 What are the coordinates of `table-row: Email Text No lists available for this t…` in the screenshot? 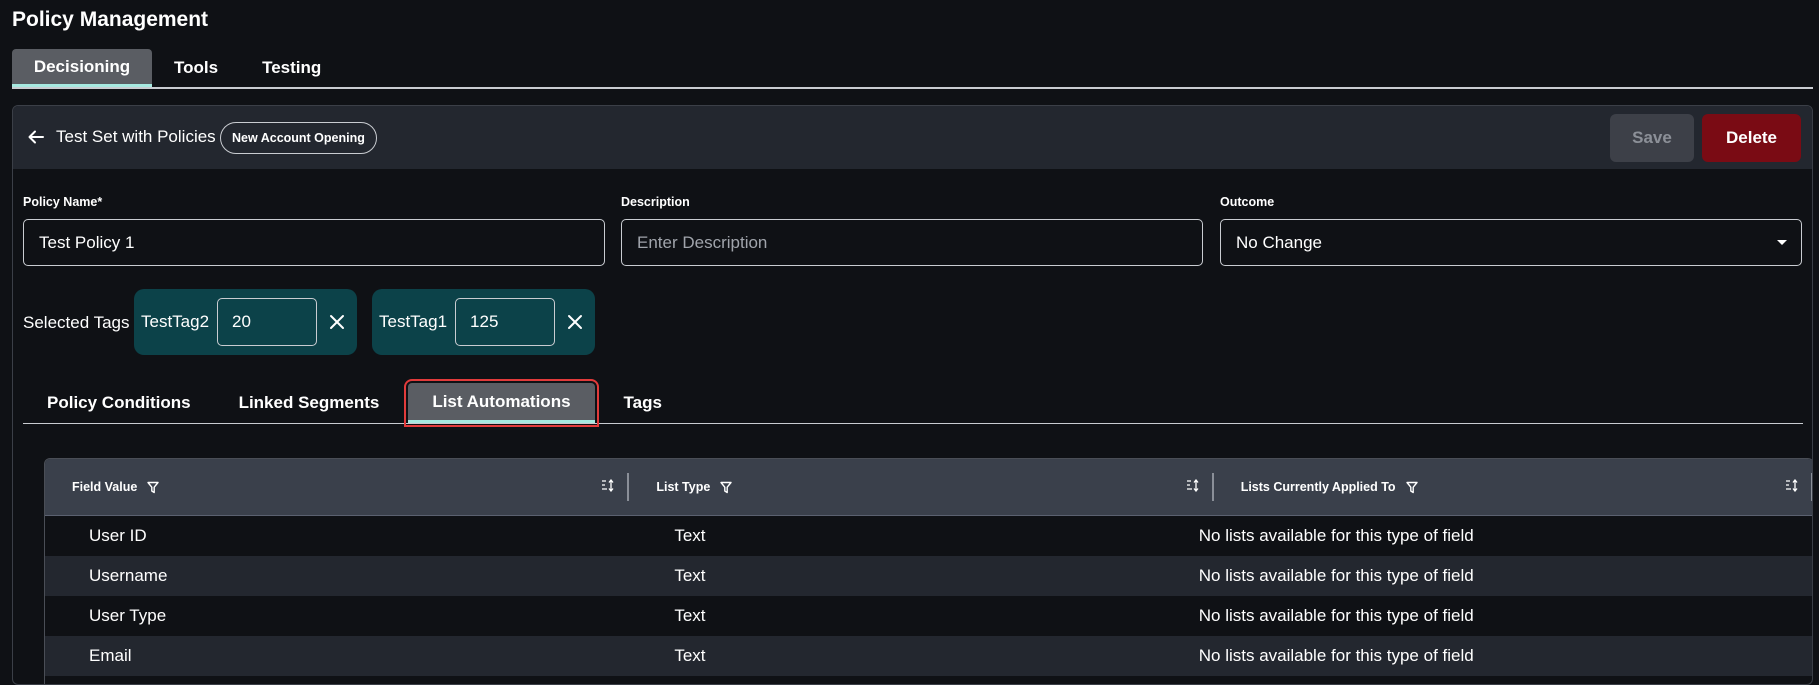 It's located at (928, 656).